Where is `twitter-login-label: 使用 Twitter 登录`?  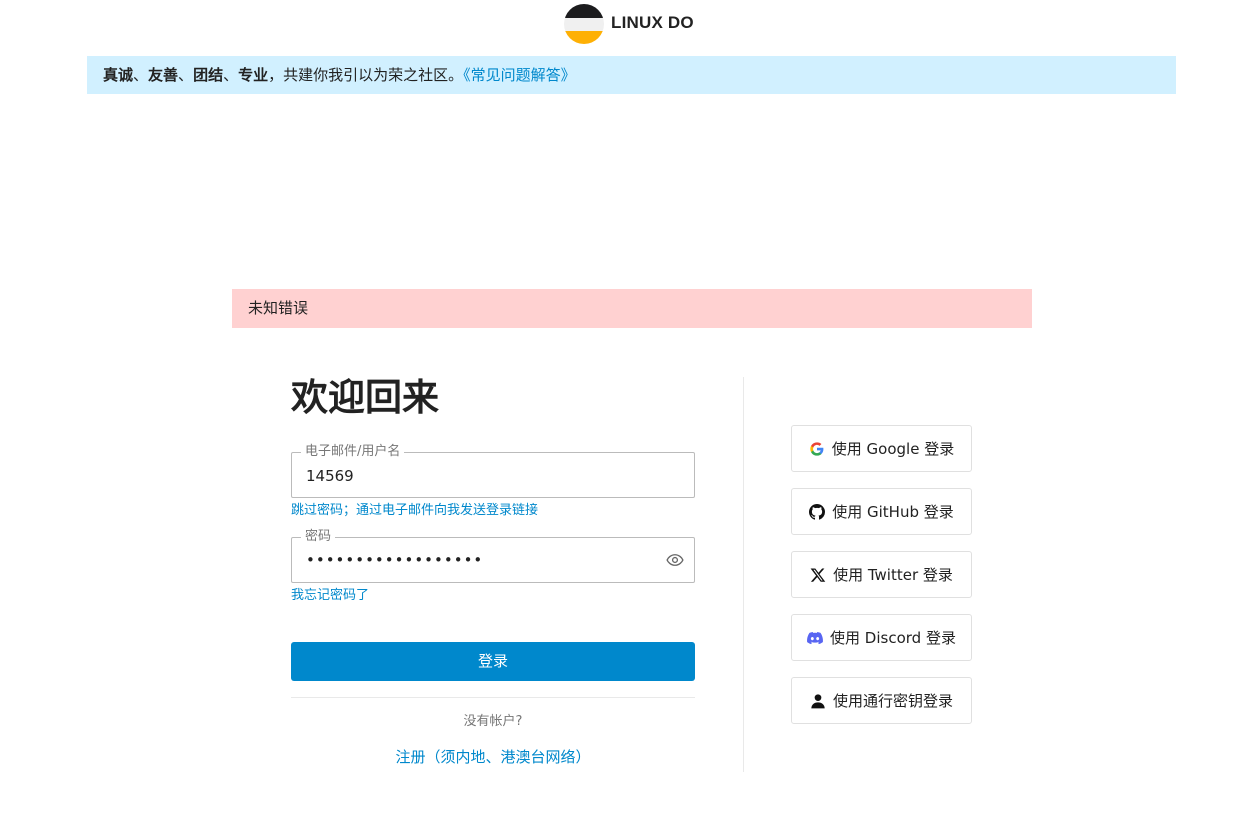 twitter-login-label: 使用 Twitter 登录 is located at coordinates (893, 575).